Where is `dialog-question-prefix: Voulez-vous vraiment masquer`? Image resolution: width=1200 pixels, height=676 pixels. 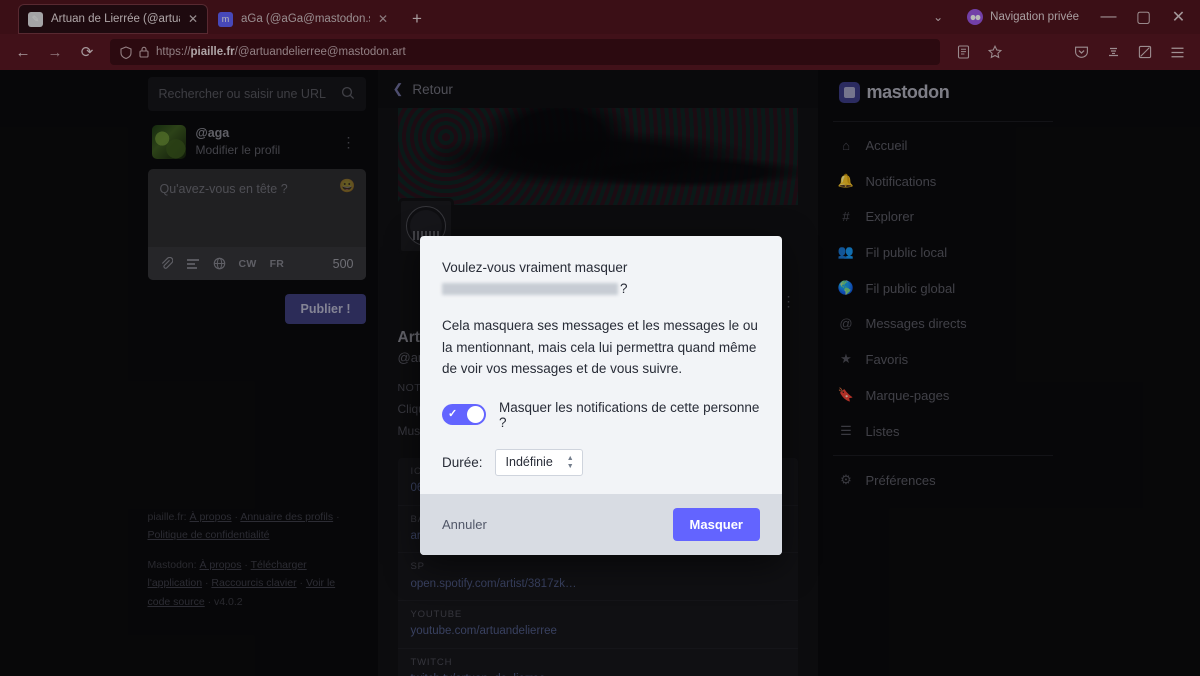 dialog-question-prefix: Voulez-vous vraiment masquer is located at coordinates (535, 267).